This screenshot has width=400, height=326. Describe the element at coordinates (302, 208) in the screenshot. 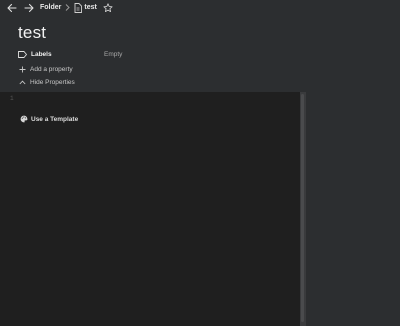

I see `scrollbar-thumb` at that location.